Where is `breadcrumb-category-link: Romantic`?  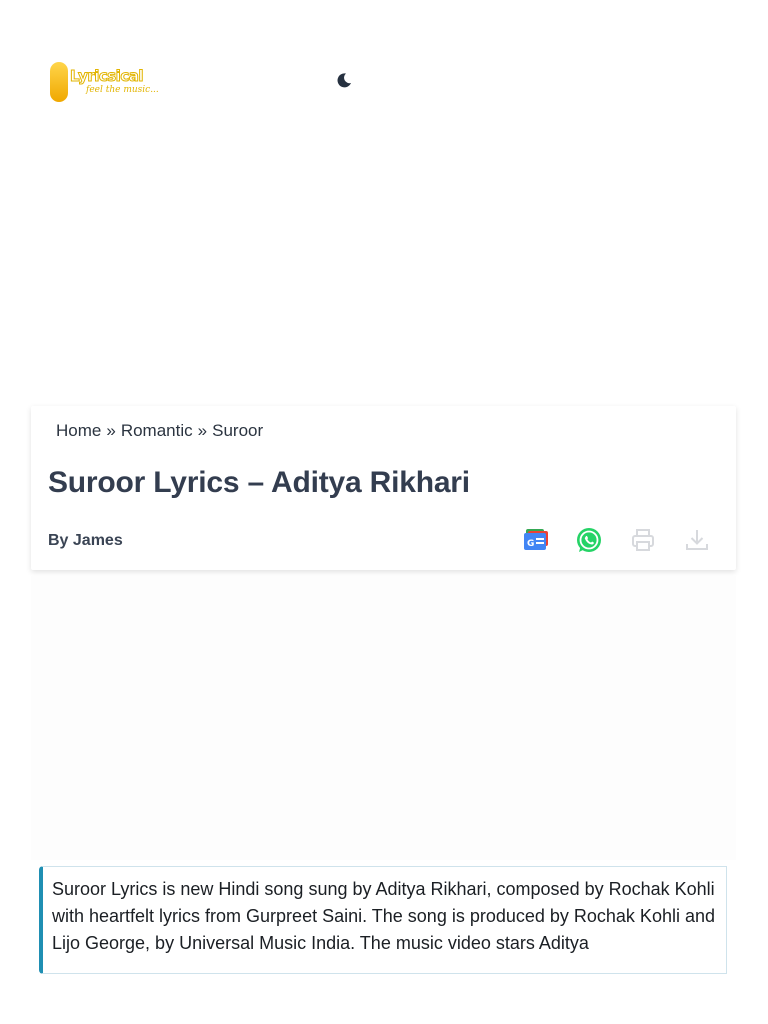 breadcrumb-category-link: Romantic is located at coordinates (157, 430).